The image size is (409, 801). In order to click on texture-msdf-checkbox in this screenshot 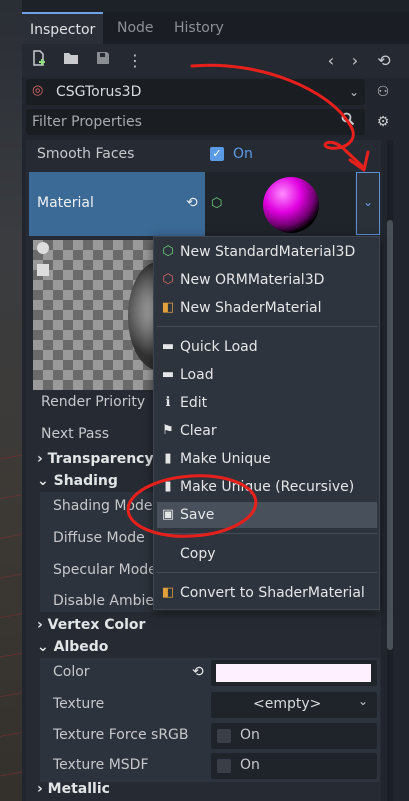, I will do `click(224, 766)`.